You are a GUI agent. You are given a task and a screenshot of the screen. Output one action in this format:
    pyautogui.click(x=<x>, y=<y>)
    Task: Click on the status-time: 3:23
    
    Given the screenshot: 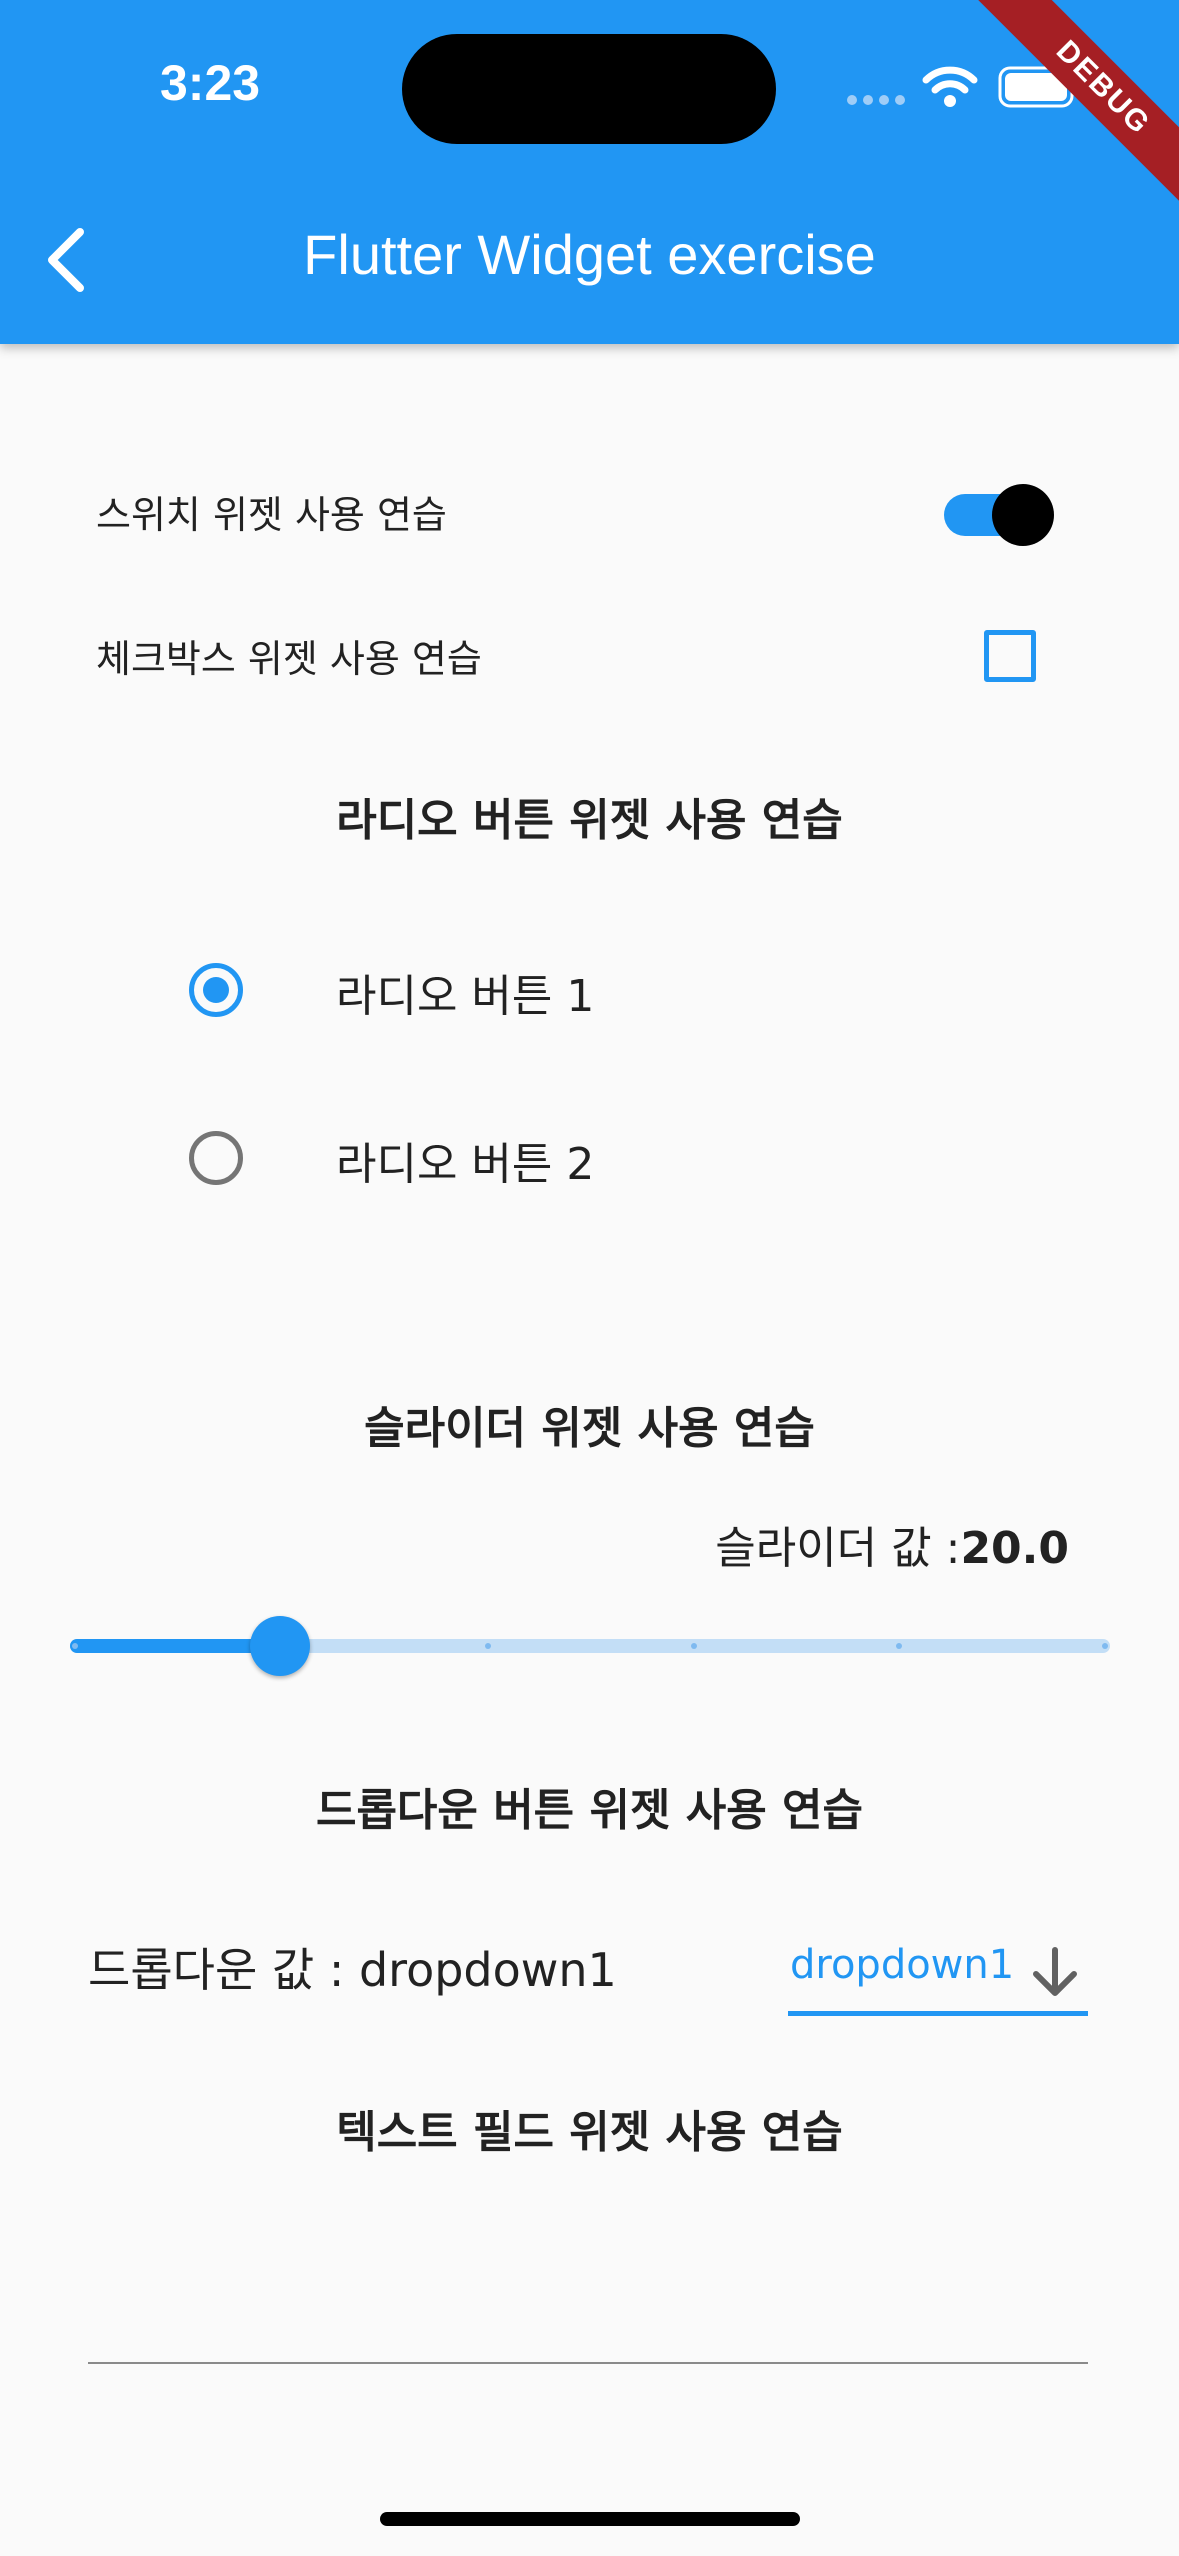 What is the action you would take?
    pyautogui.click(x=210, y=83)
    